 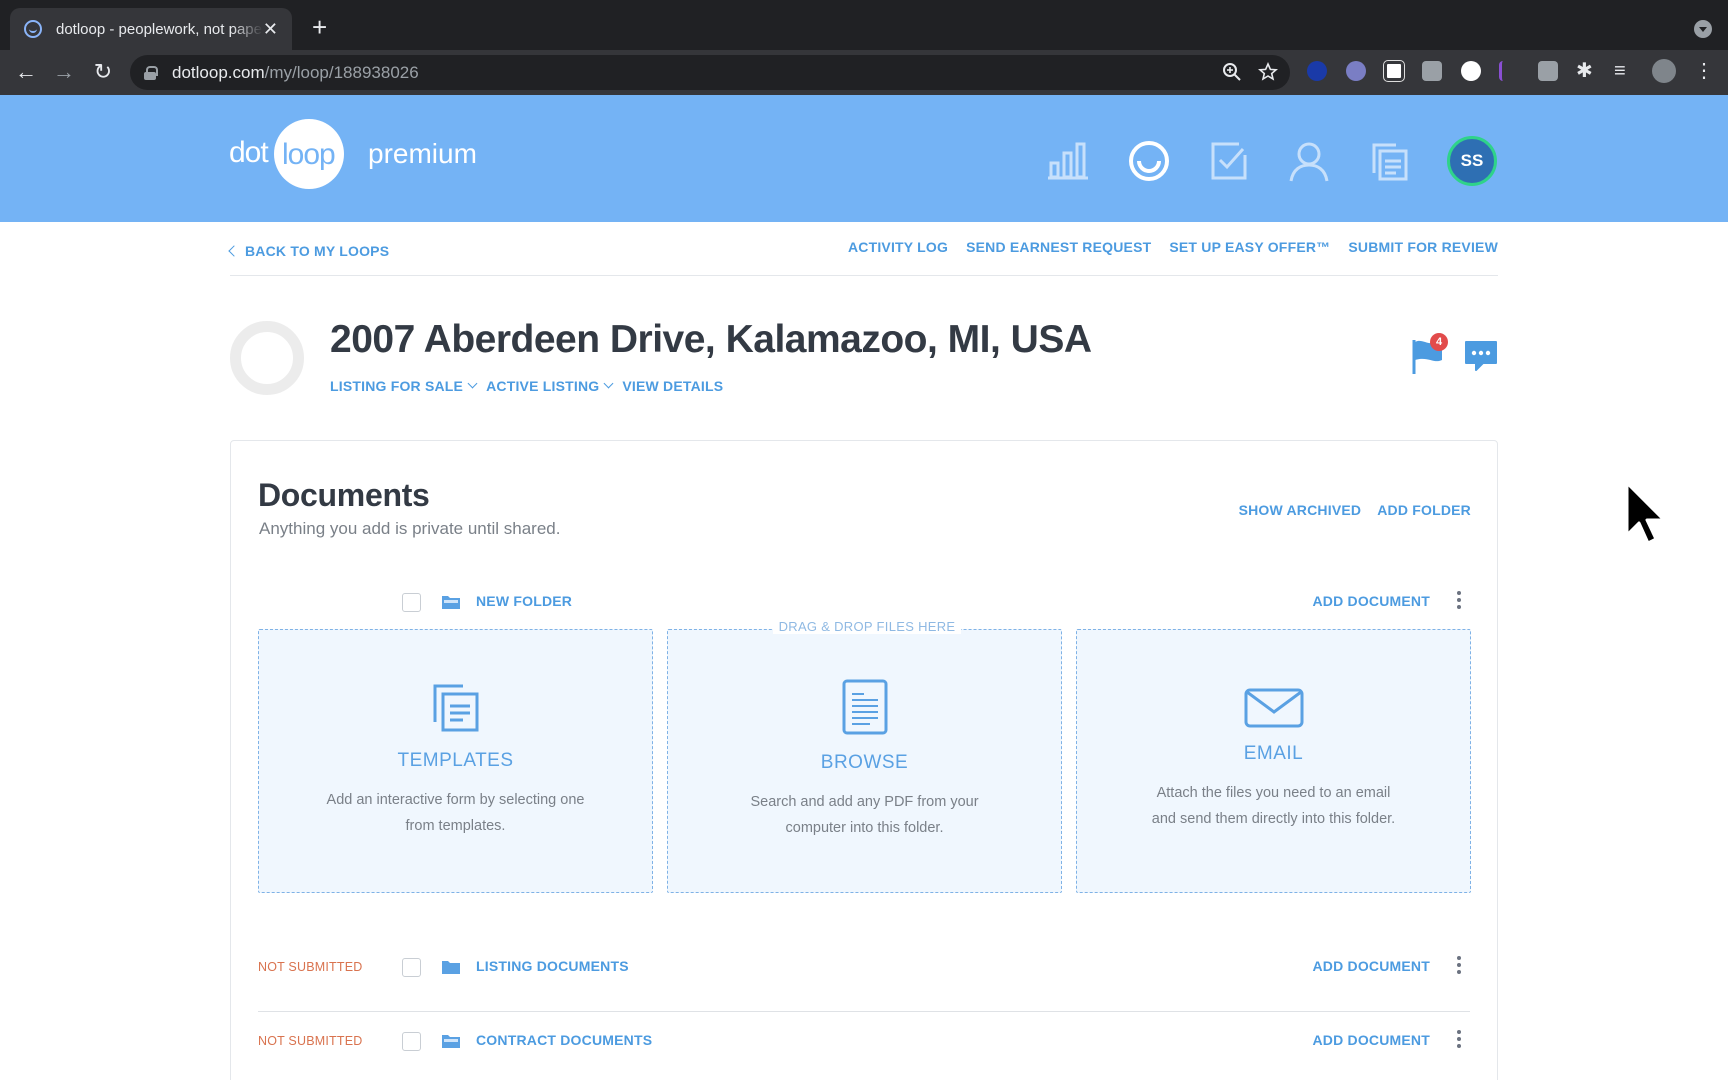 What do you see at coordinates (455, 708) in the screenshot?
I see `templates-icon` at bounding box center [455, 708].